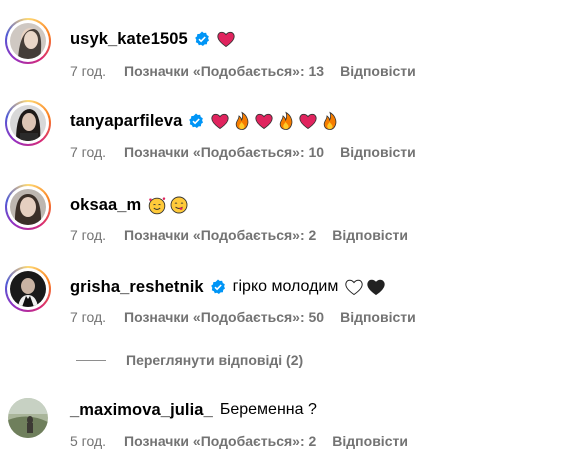 This screenshot has height=470, width=564. I want to click on white-heart-icon, so click(354, 287).